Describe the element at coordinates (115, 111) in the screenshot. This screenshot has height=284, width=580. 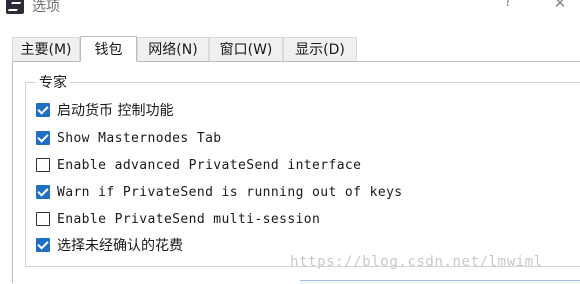
I see `option-label: 启动货币 控制功能` at that location.